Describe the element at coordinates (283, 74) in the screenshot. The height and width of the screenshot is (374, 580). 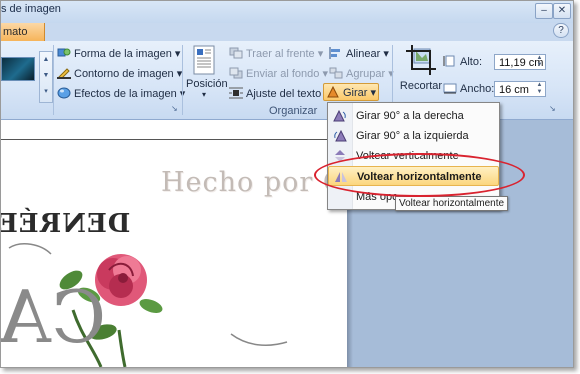
I see `enviar-fondo-label: Enviar al fondo` at that location.